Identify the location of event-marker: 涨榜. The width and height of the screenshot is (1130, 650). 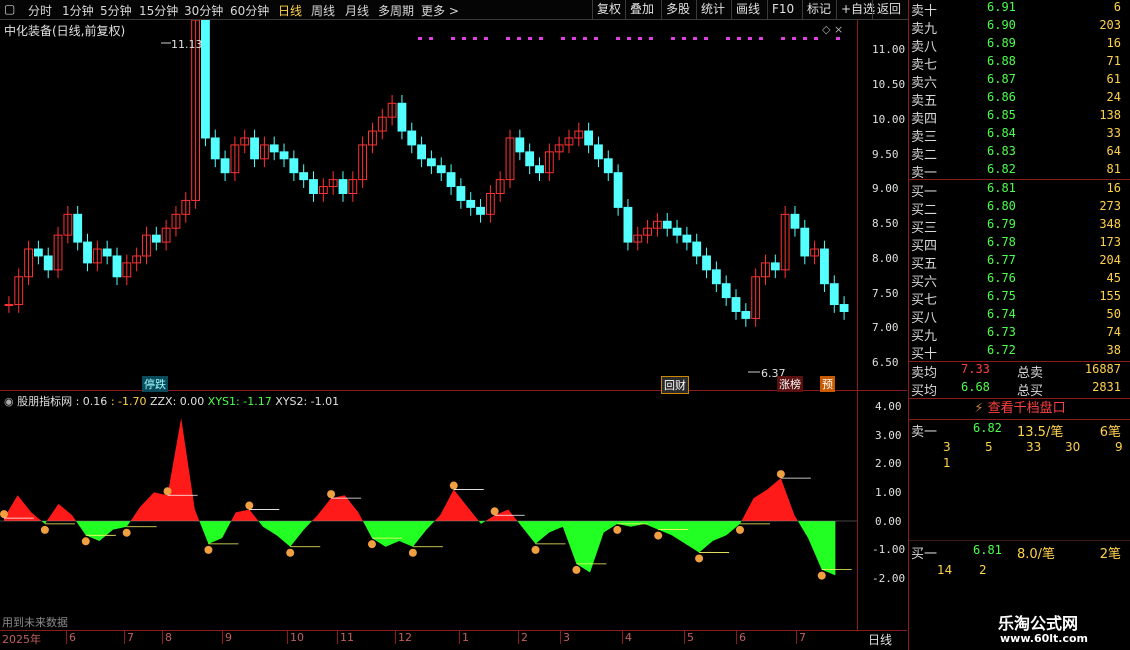
(790, 384).